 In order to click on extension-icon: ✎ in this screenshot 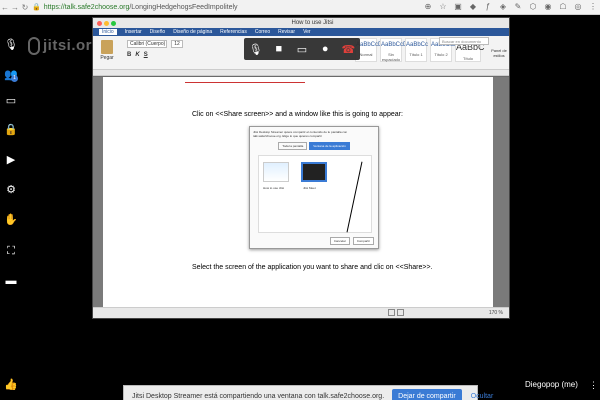, I will do `click(518, 7)`.